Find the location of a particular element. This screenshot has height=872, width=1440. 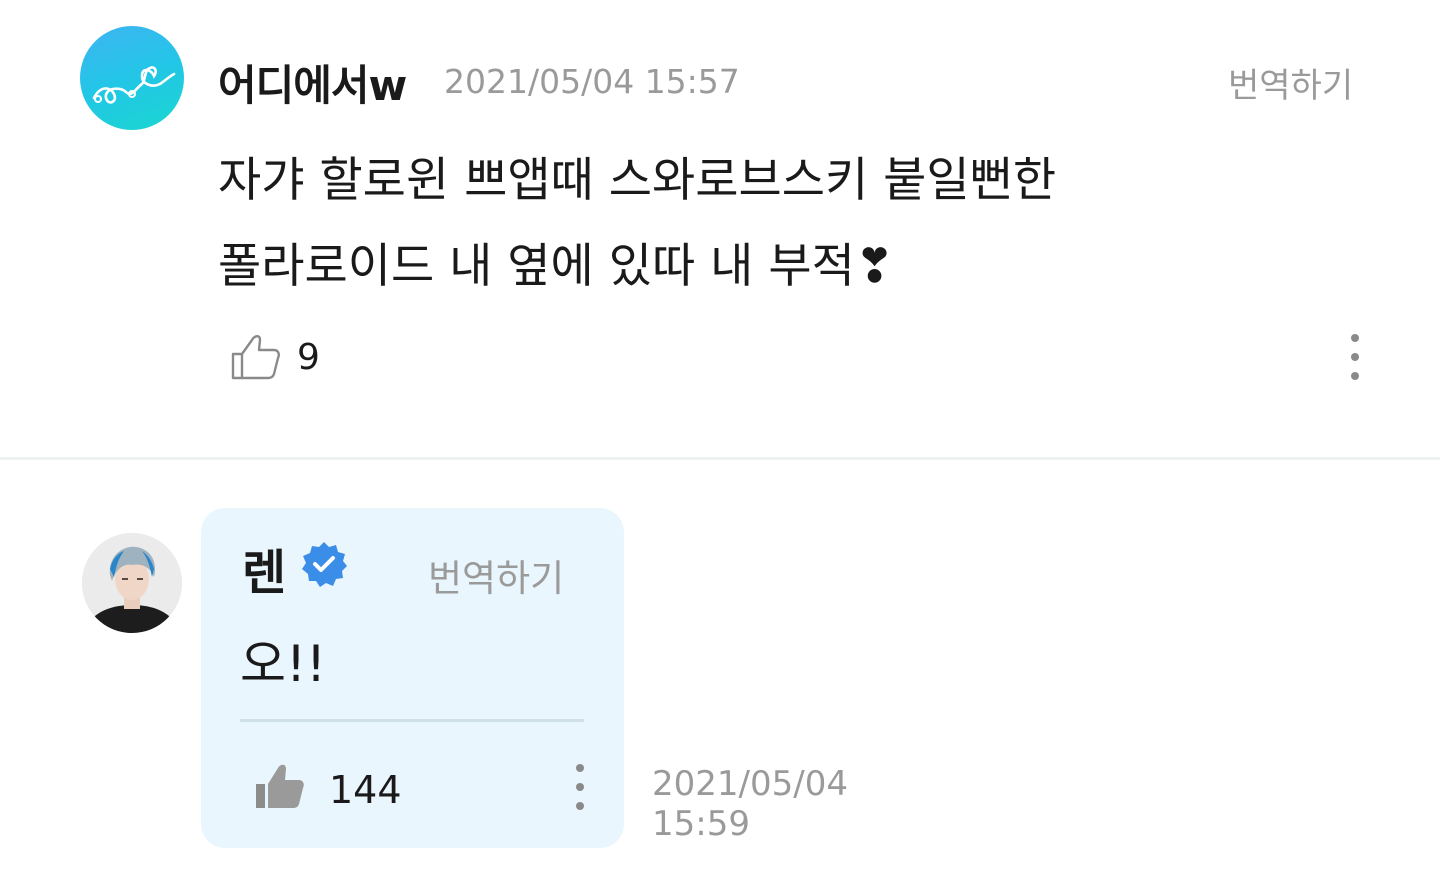

reply-text: 오!! is located at coordinates (283, 664).